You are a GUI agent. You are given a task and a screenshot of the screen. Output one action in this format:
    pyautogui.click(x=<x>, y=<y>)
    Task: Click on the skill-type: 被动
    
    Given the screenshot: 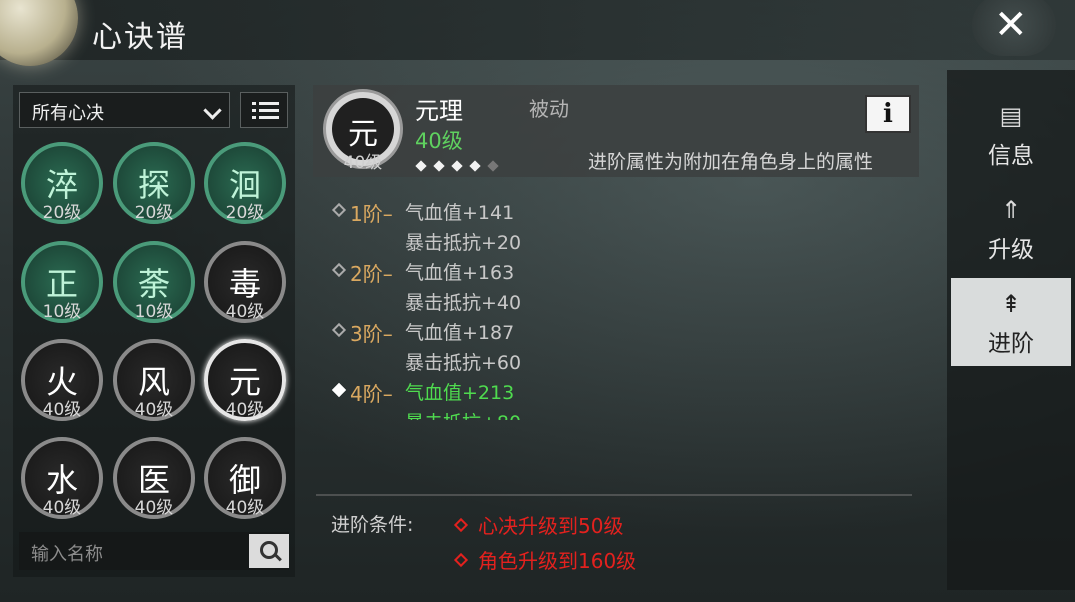 What is the action you would take?
    pyautogui.click(x=549, y=109)
    